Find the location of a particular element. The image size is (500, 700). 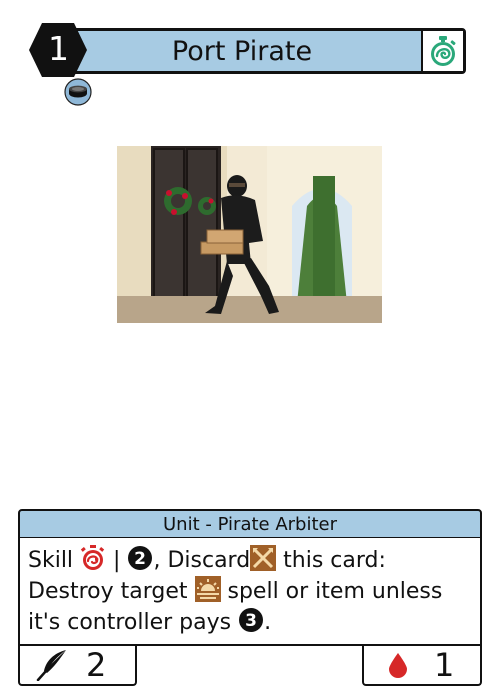

skill-keyword: Skill is located at coordinates (51, 560).